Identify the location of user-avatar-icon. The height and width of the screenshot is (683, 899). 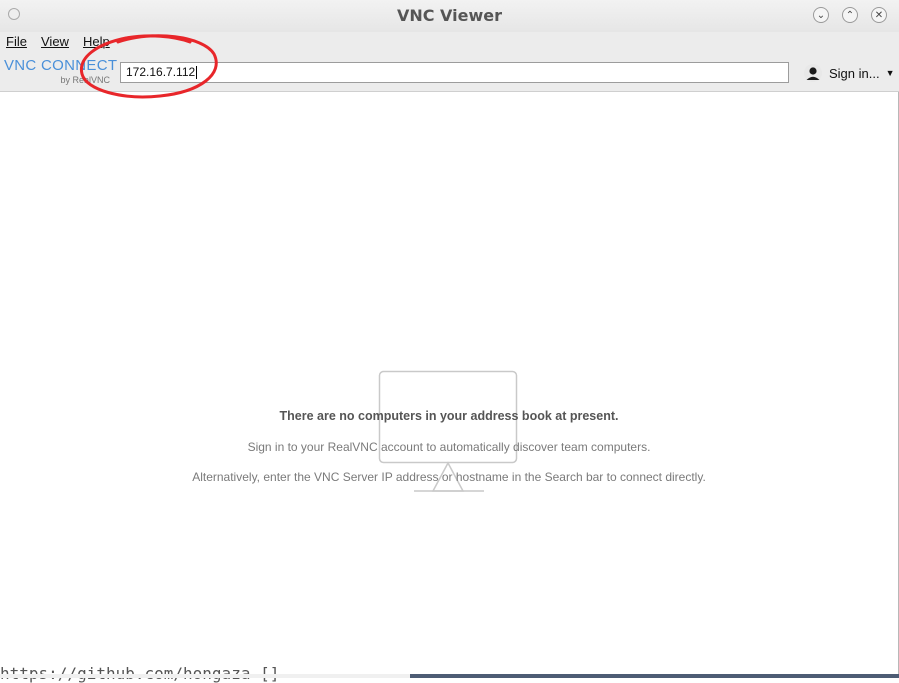
(813, 73).